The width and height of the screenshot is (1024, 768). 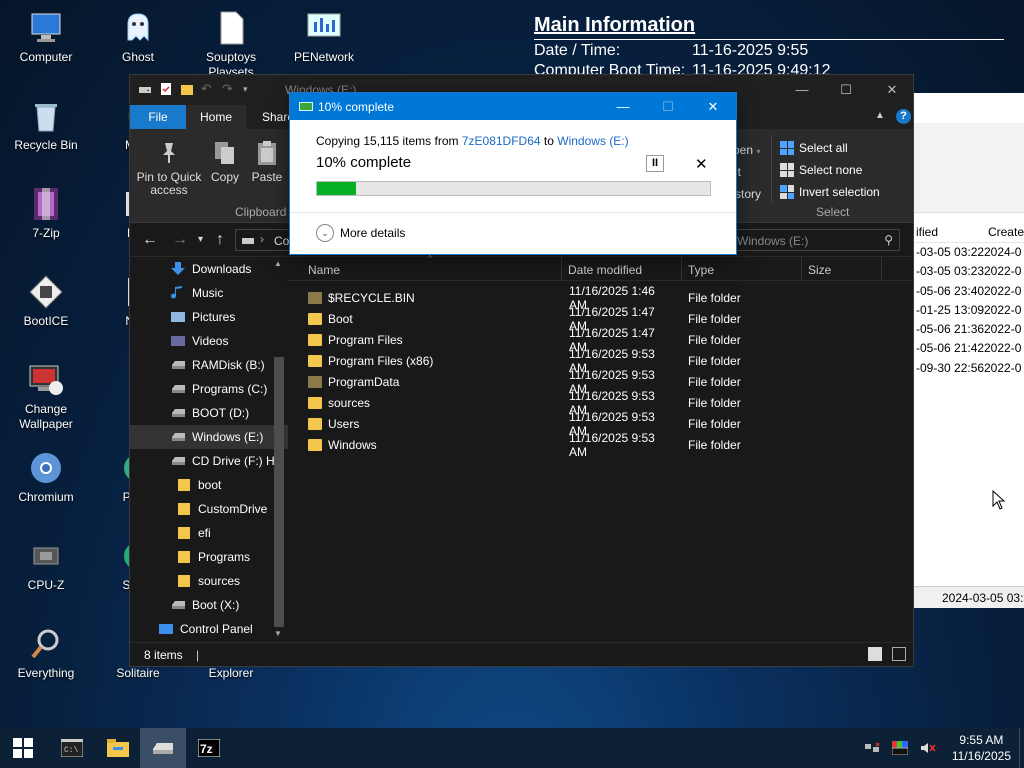 I want to click on navigation-scrollbar: ▲ ▼, so click(x=278, y=449).